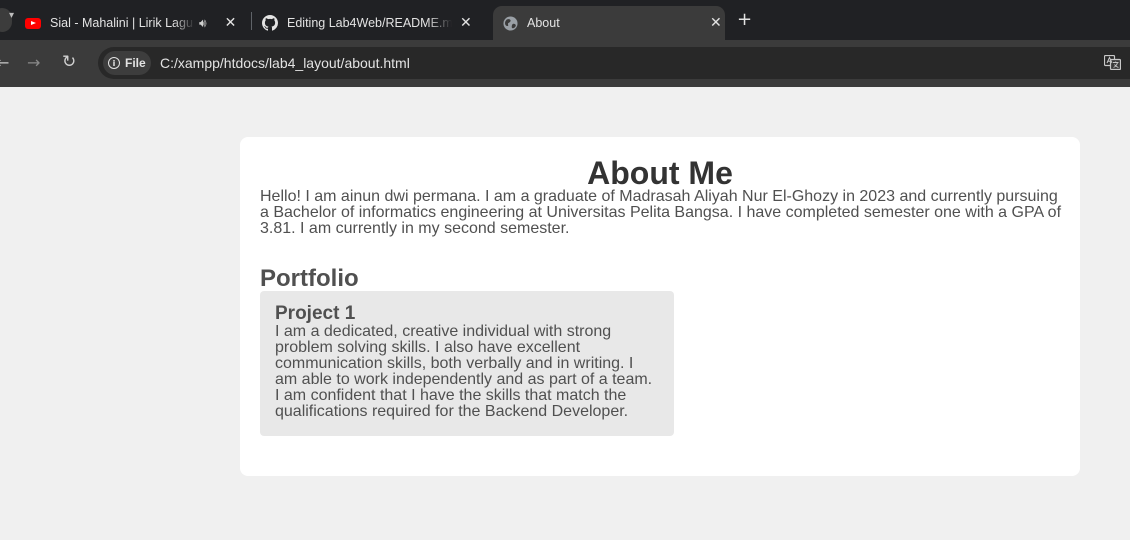 The width and height of the screenshot is (1130, 540). Describe the element at coordinates (744, 19) in the screenshot. I see `new-tab-icon: +` at that location.